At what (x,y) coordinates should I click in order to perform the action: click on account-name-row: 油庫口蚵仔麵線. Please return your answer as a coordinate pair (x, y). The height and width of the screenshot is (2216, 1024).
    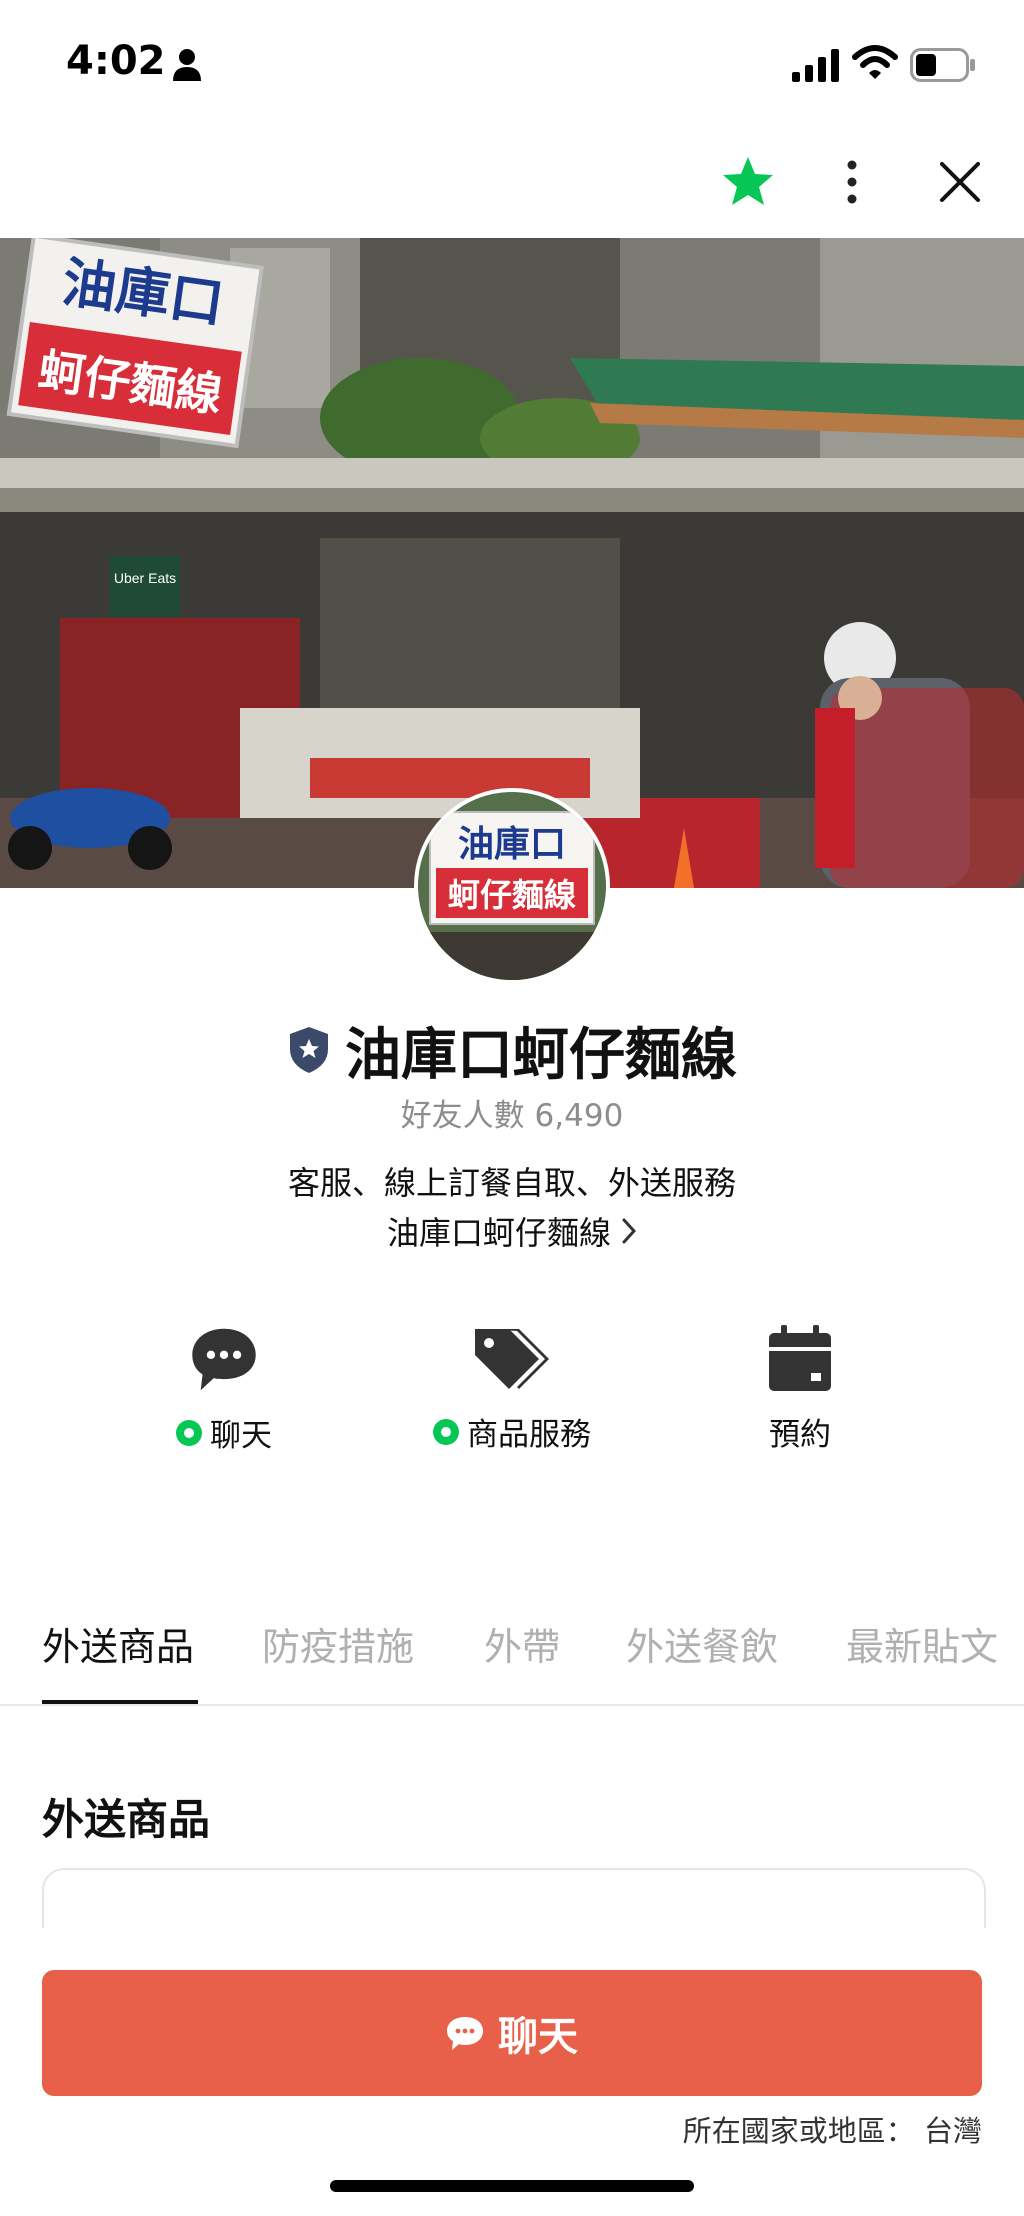
    Looking at the image, I should click on (512, 1050).